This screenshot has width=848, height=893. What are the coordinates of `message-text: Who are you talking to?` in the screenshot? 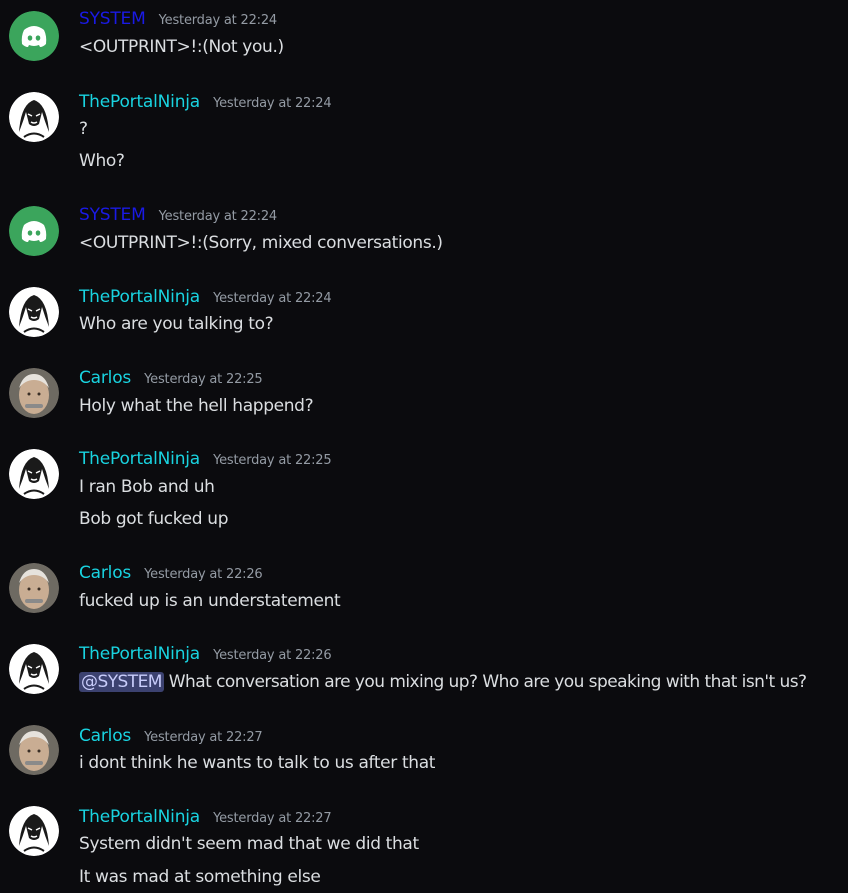 It's located at (176, 324).